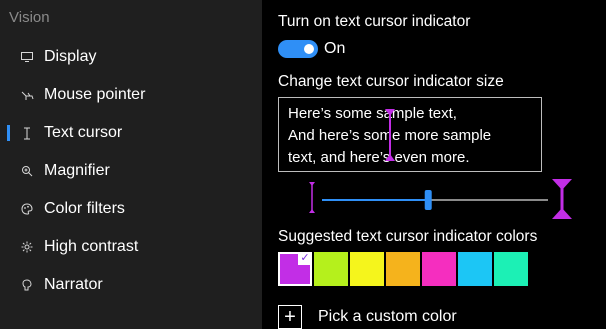 This screenshot has height=329, width=606. I want to click on magnifier-icon, so click(27, 171).